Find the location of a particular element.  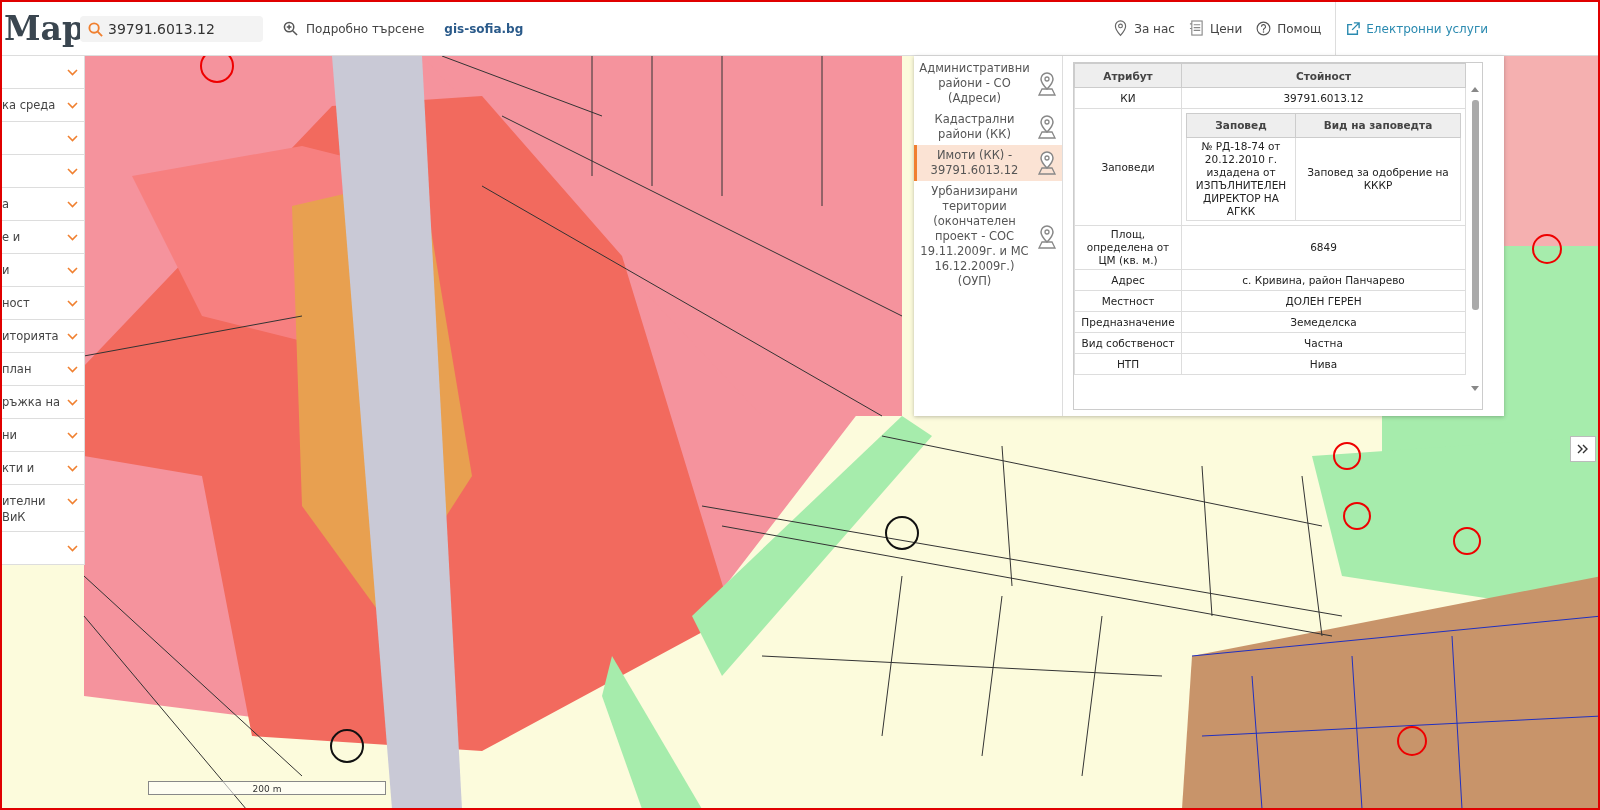

layer-item: Урбанизирани територии (окончателен проект - СОС 19.11.2009г. и МС 16.12.2009г.) (ОУП) is located at coordinates (988, 236).